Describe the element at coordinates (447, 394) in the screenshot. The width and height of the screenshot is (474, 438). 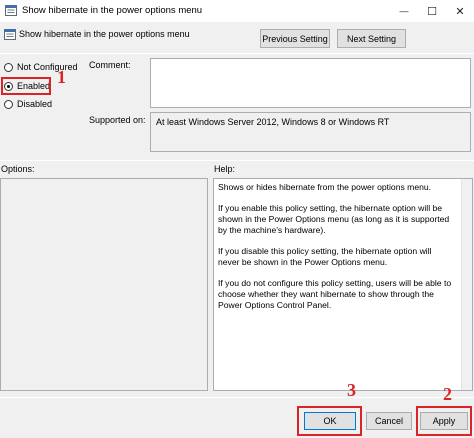
I see `apply-marker: 2` at that location.